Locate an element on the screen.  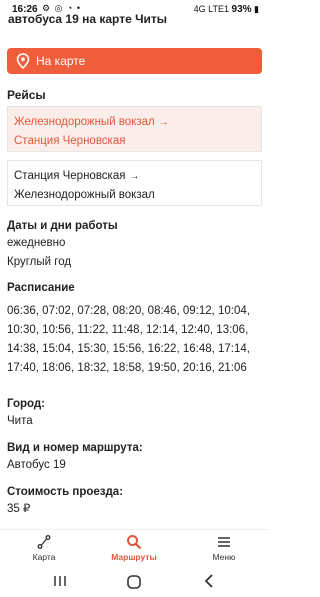
nav-label-map: Карта is located at coordinates (44, 557).